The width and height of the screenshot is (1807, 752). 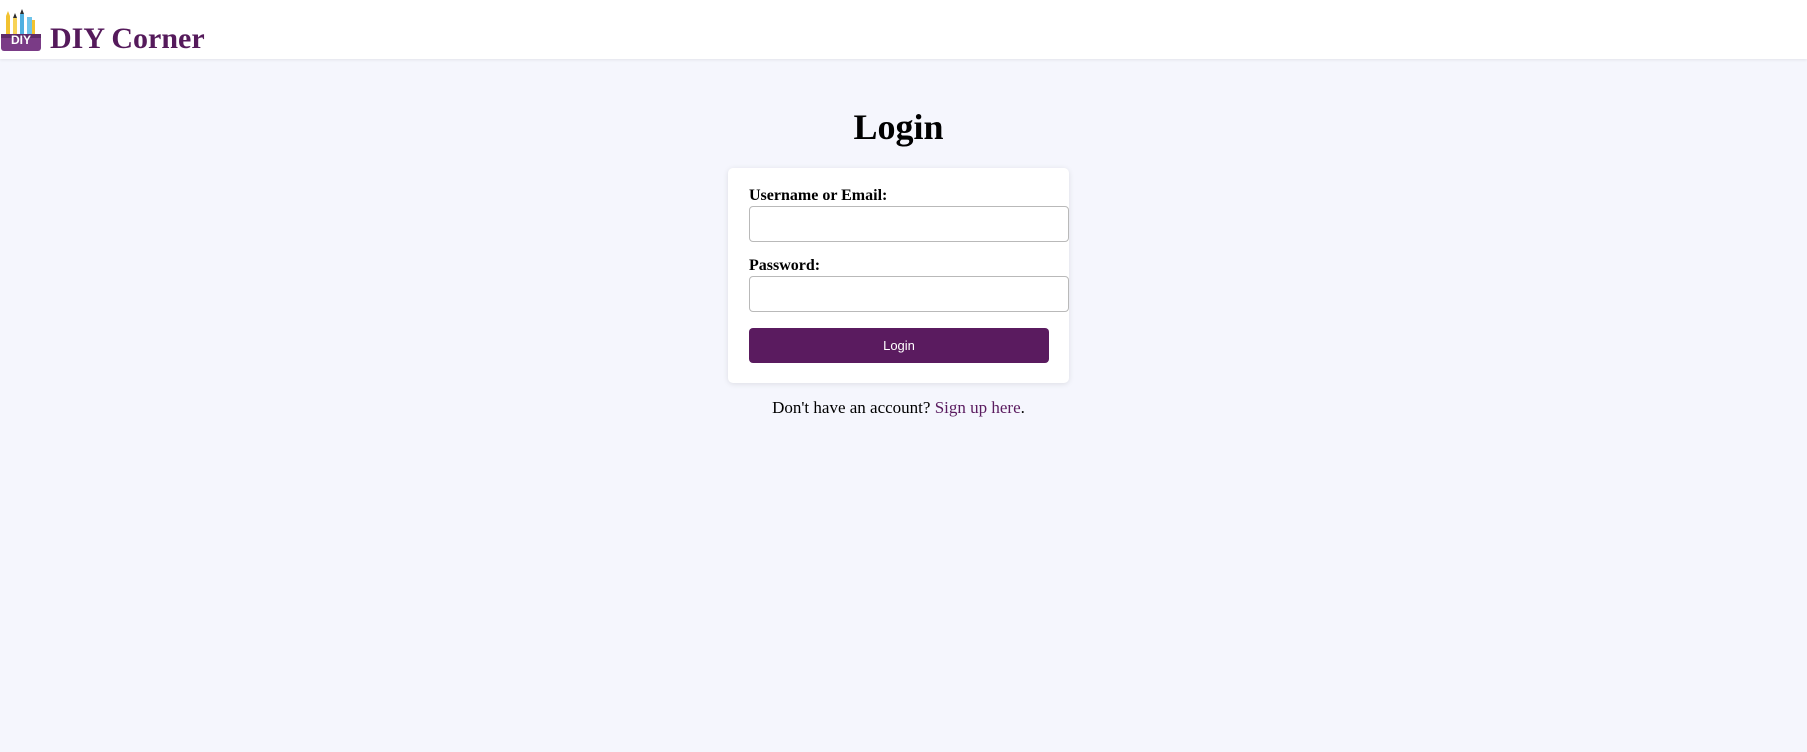 I want to click on site-title: DIY Corner, so click(x=127, y=39).